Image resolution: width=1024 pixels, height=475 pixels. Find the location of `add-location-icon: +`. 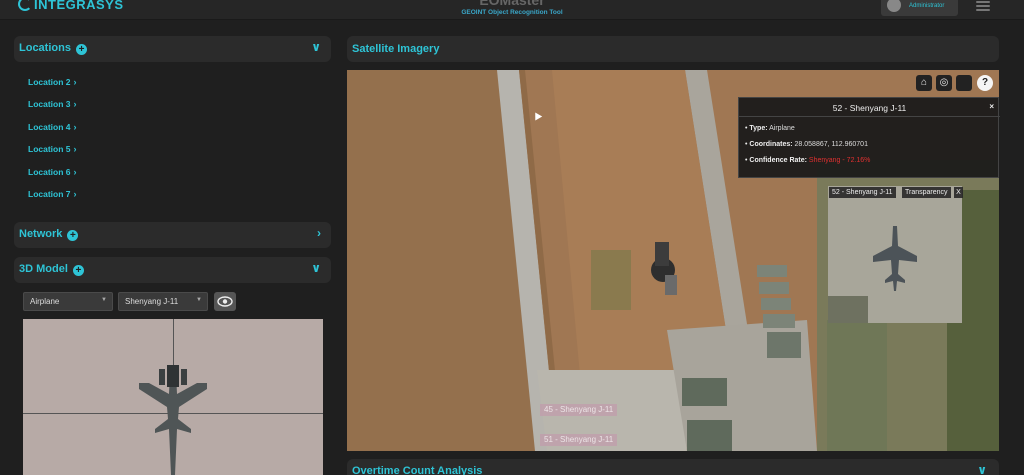

add-location-icon: + is located at coordinates (82, 49).